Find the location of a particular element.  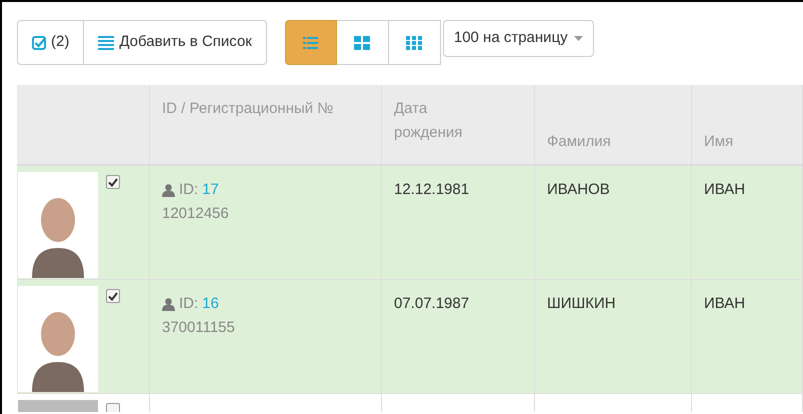

small-grid-icon is located at coordinates (414, 43).